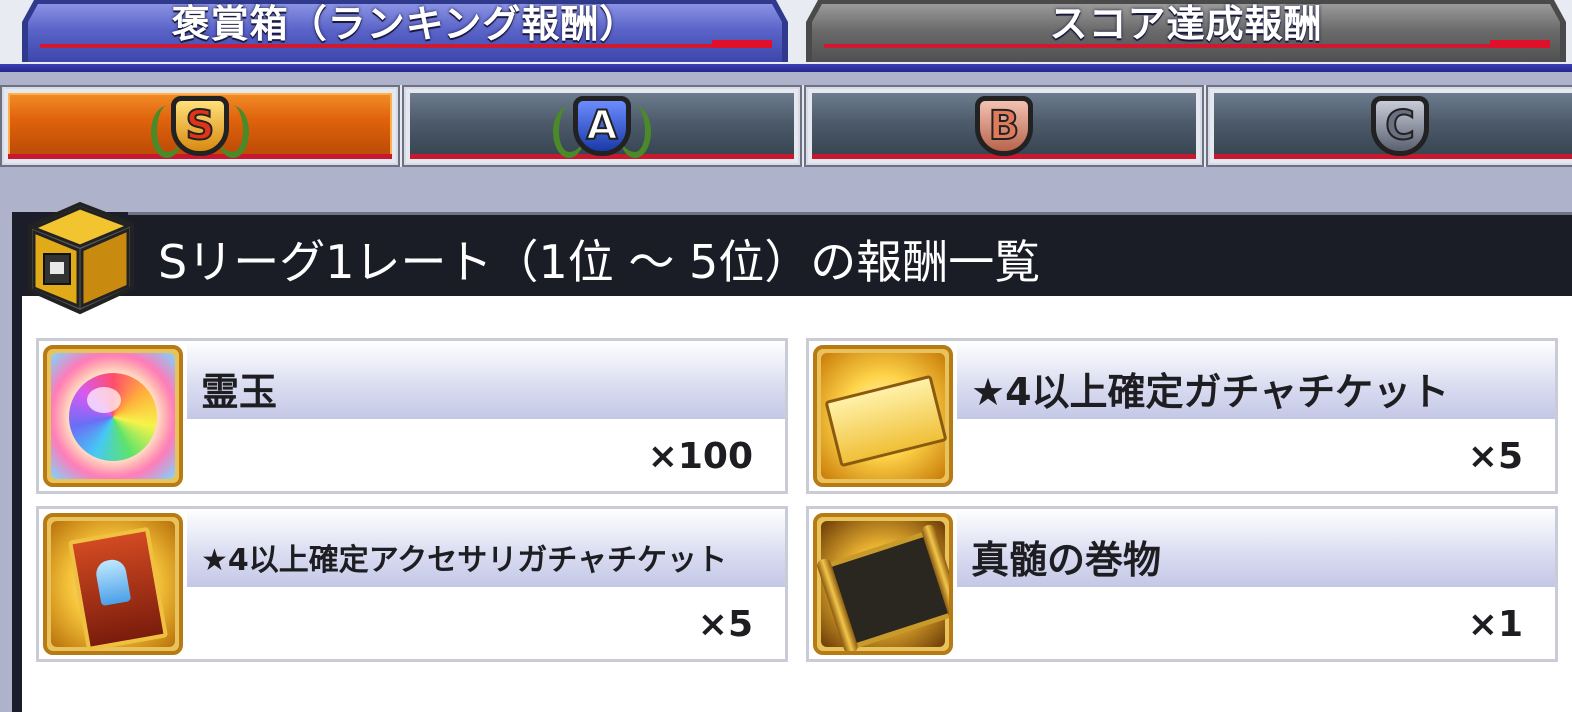 The image size is (1572, 712). What do you see at coordinates (405, 23) in the screenshot?
I see `tab-ranking-rewards-label: 褒賞箱（ランキング報酬）` at bounding box center [405, 23].